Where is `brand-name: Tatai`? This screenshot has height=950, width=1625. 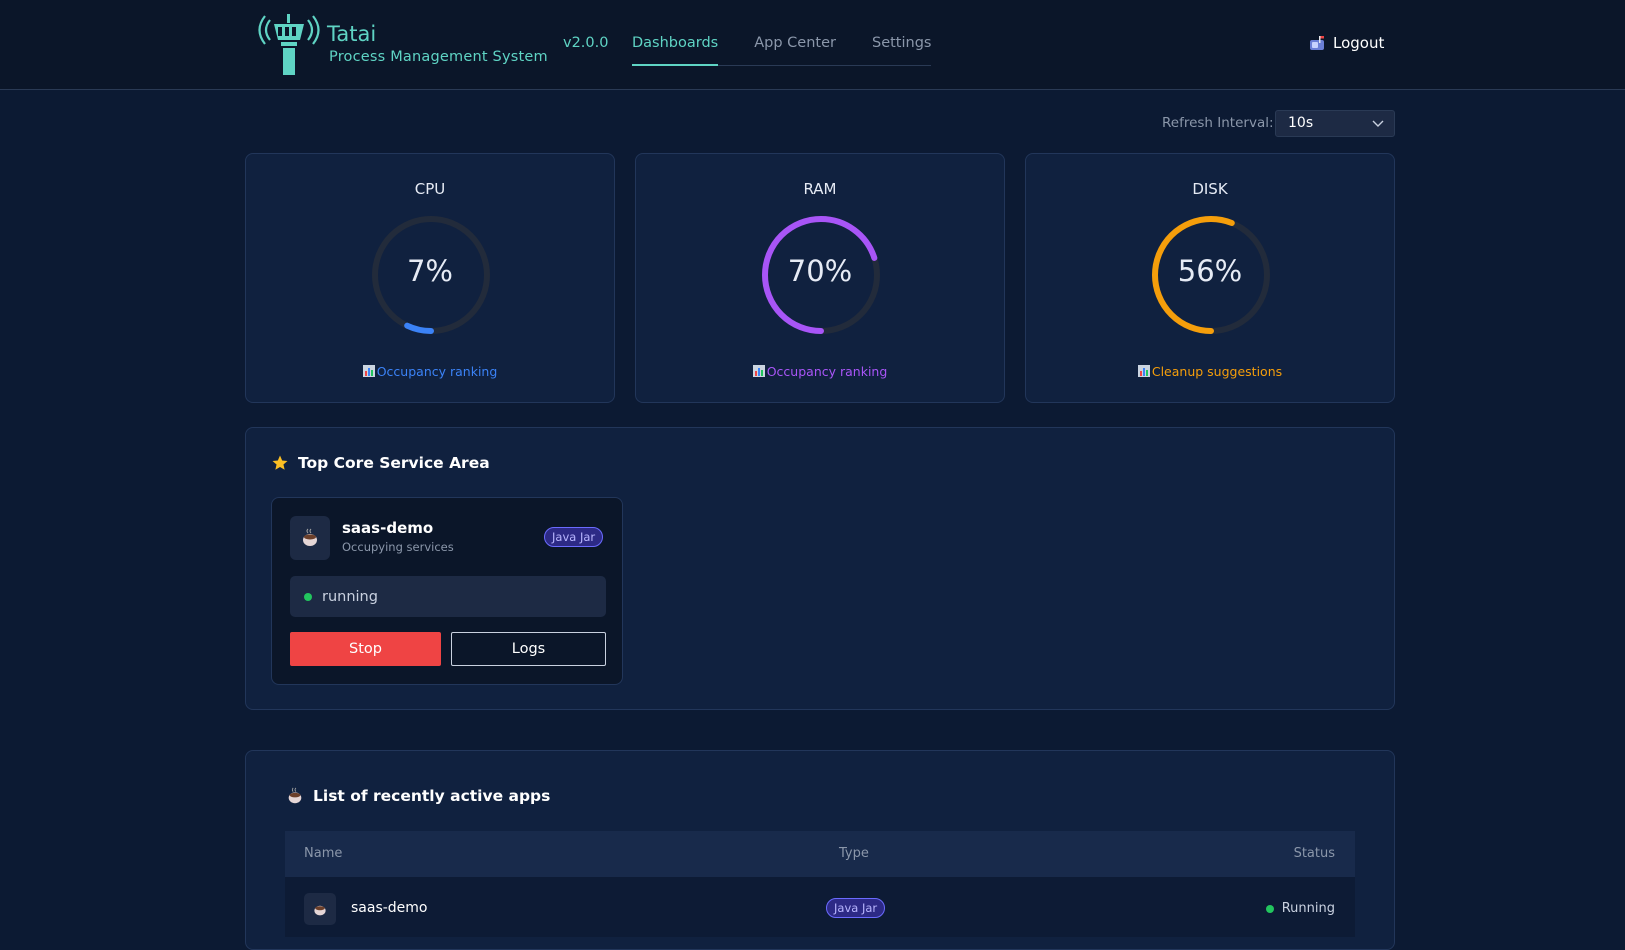
brand-name: Tatai is located at coordinates (352, 34).